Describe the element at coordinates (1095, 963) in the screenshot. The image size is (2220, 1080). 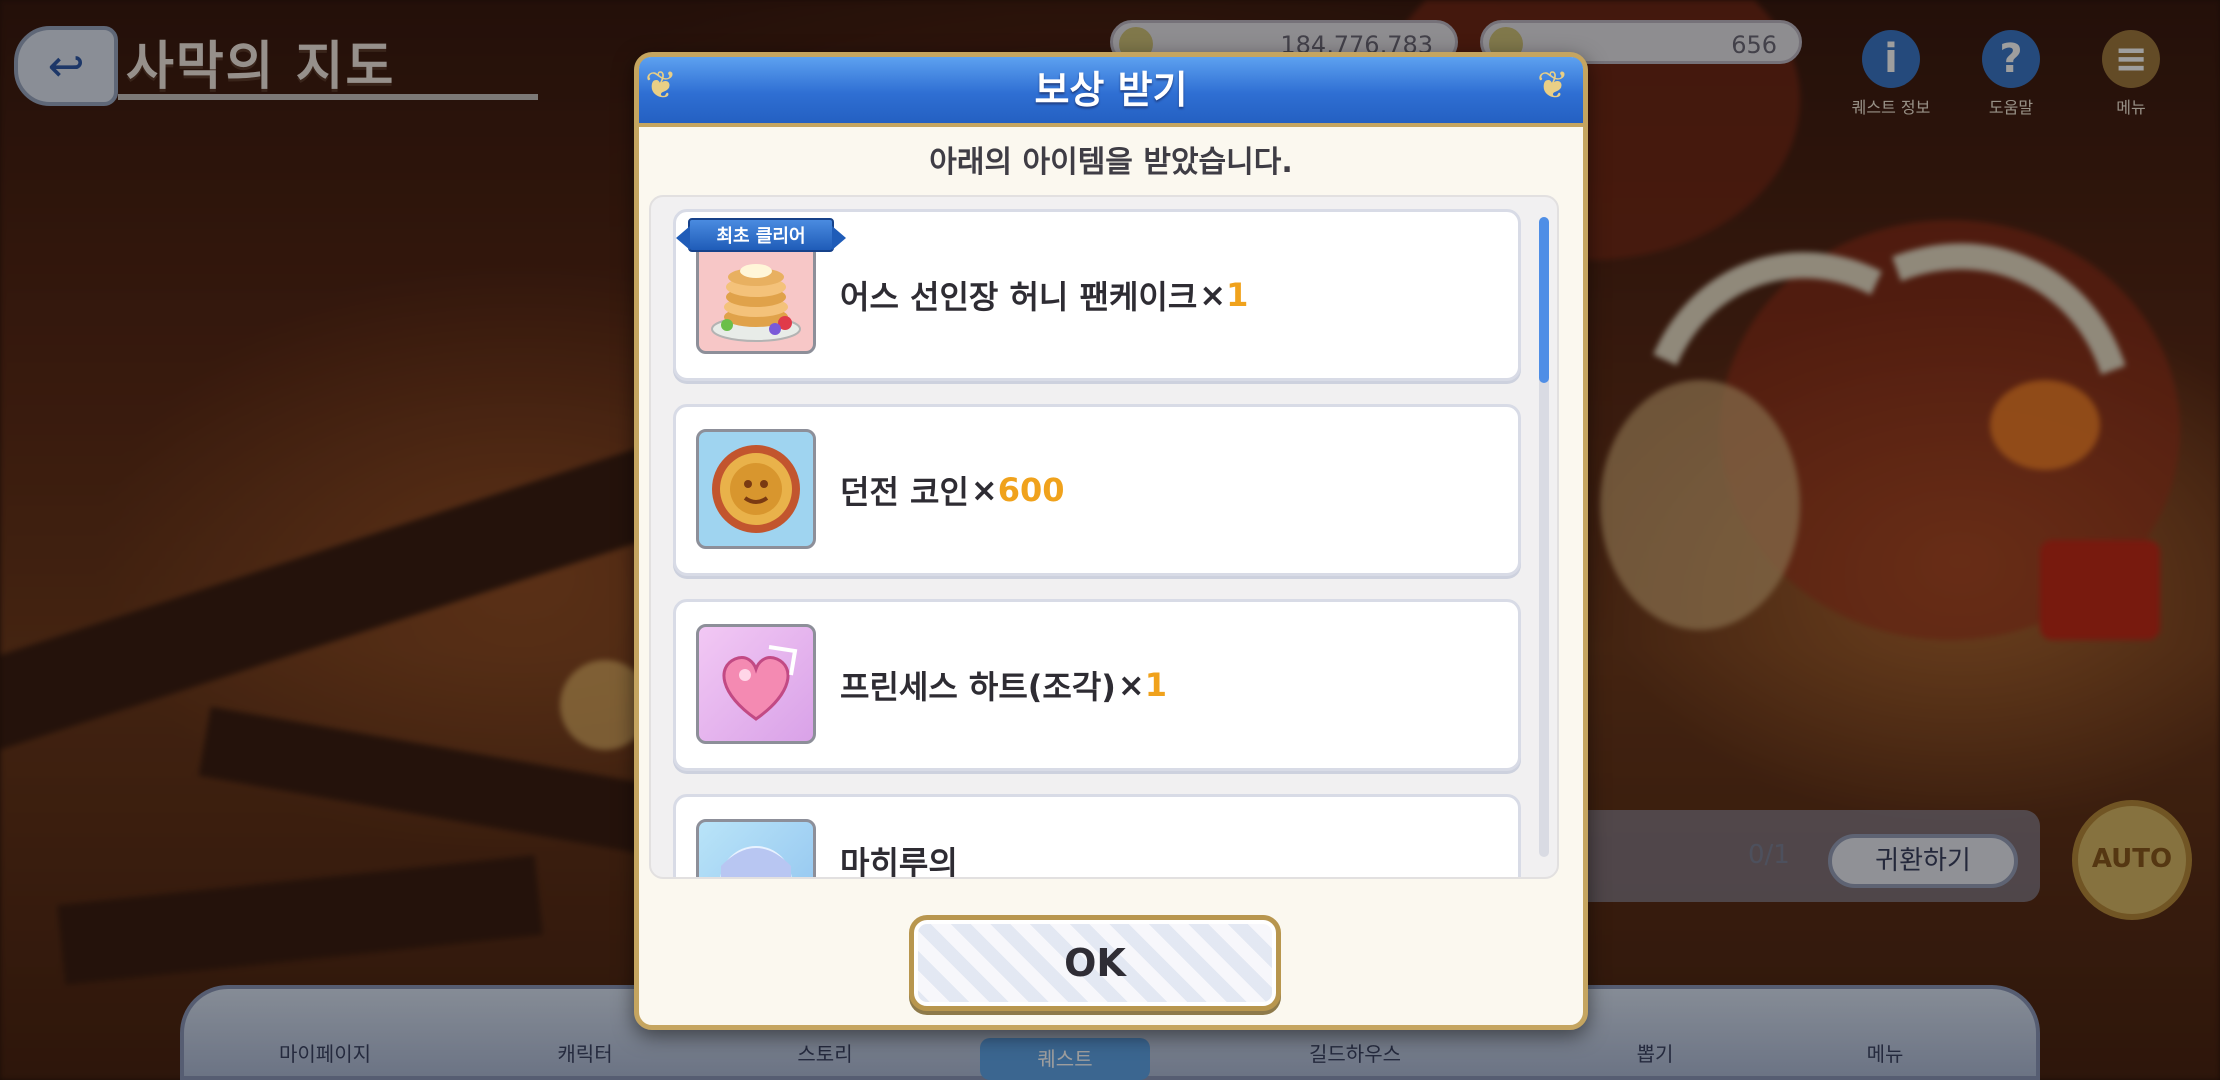
I see `ok-button: OK` at that location.